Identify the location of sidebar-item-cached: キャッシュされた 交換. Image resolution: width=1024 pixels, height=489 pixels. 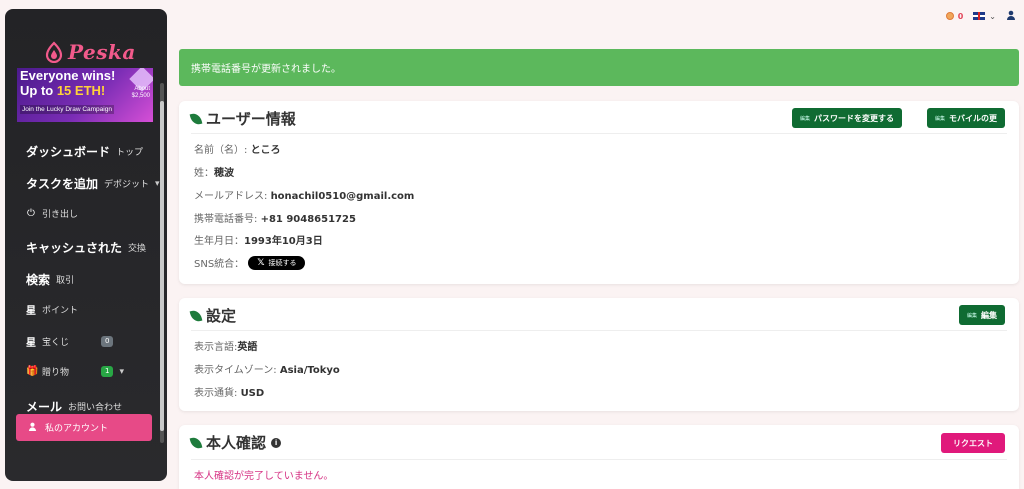
(86, 247).